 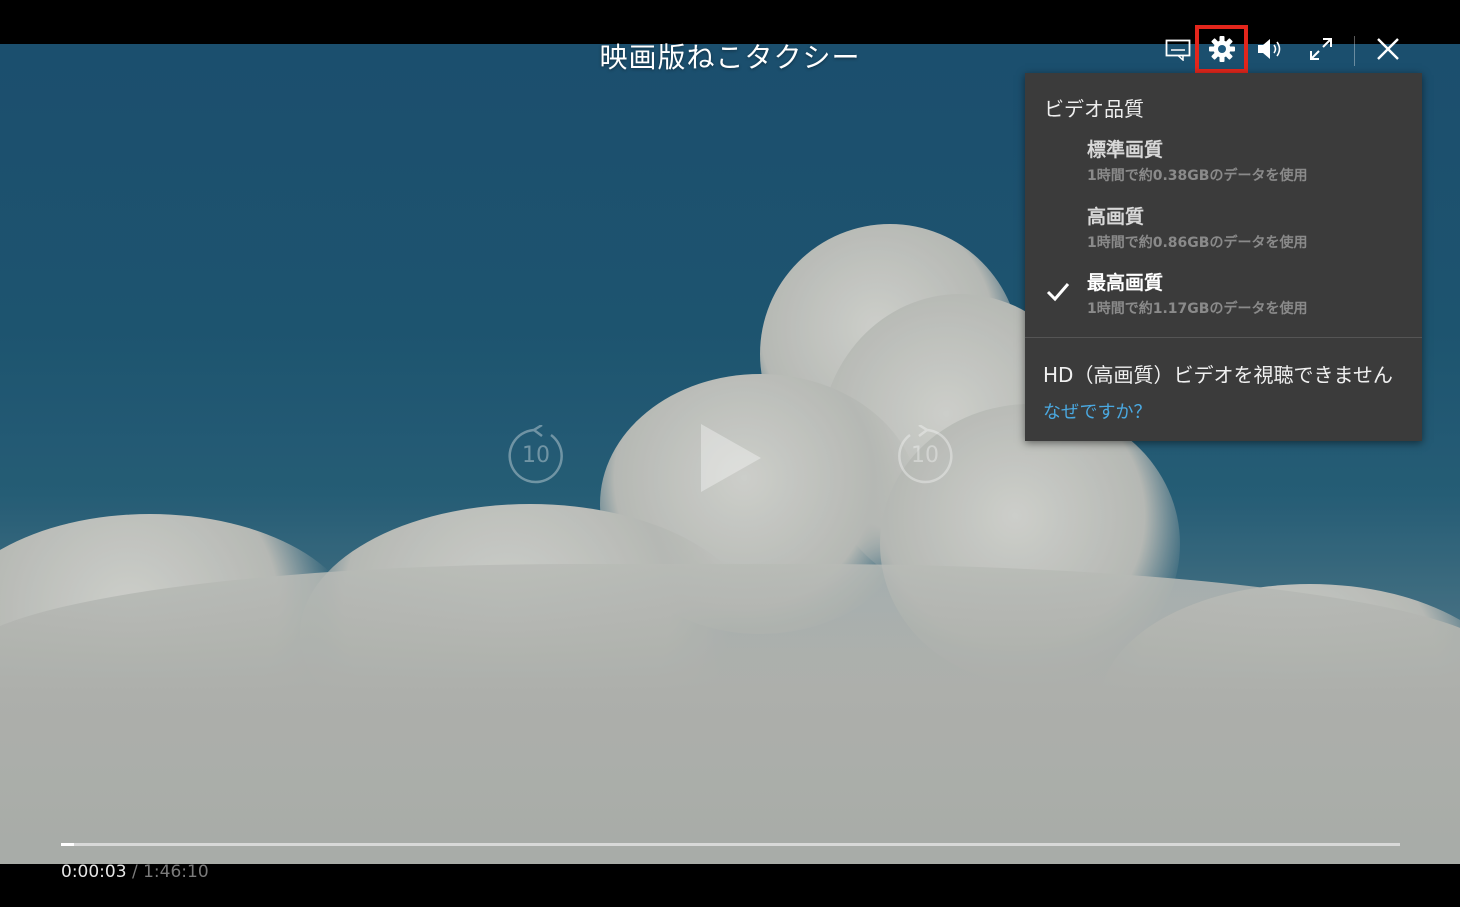 What do you see at coordinates (1223, 299) in the screenshot?
I see `quality-option-best: 最高画質 1時間で約1.17GBのデータを使用` at bounding box center [1223, 299].